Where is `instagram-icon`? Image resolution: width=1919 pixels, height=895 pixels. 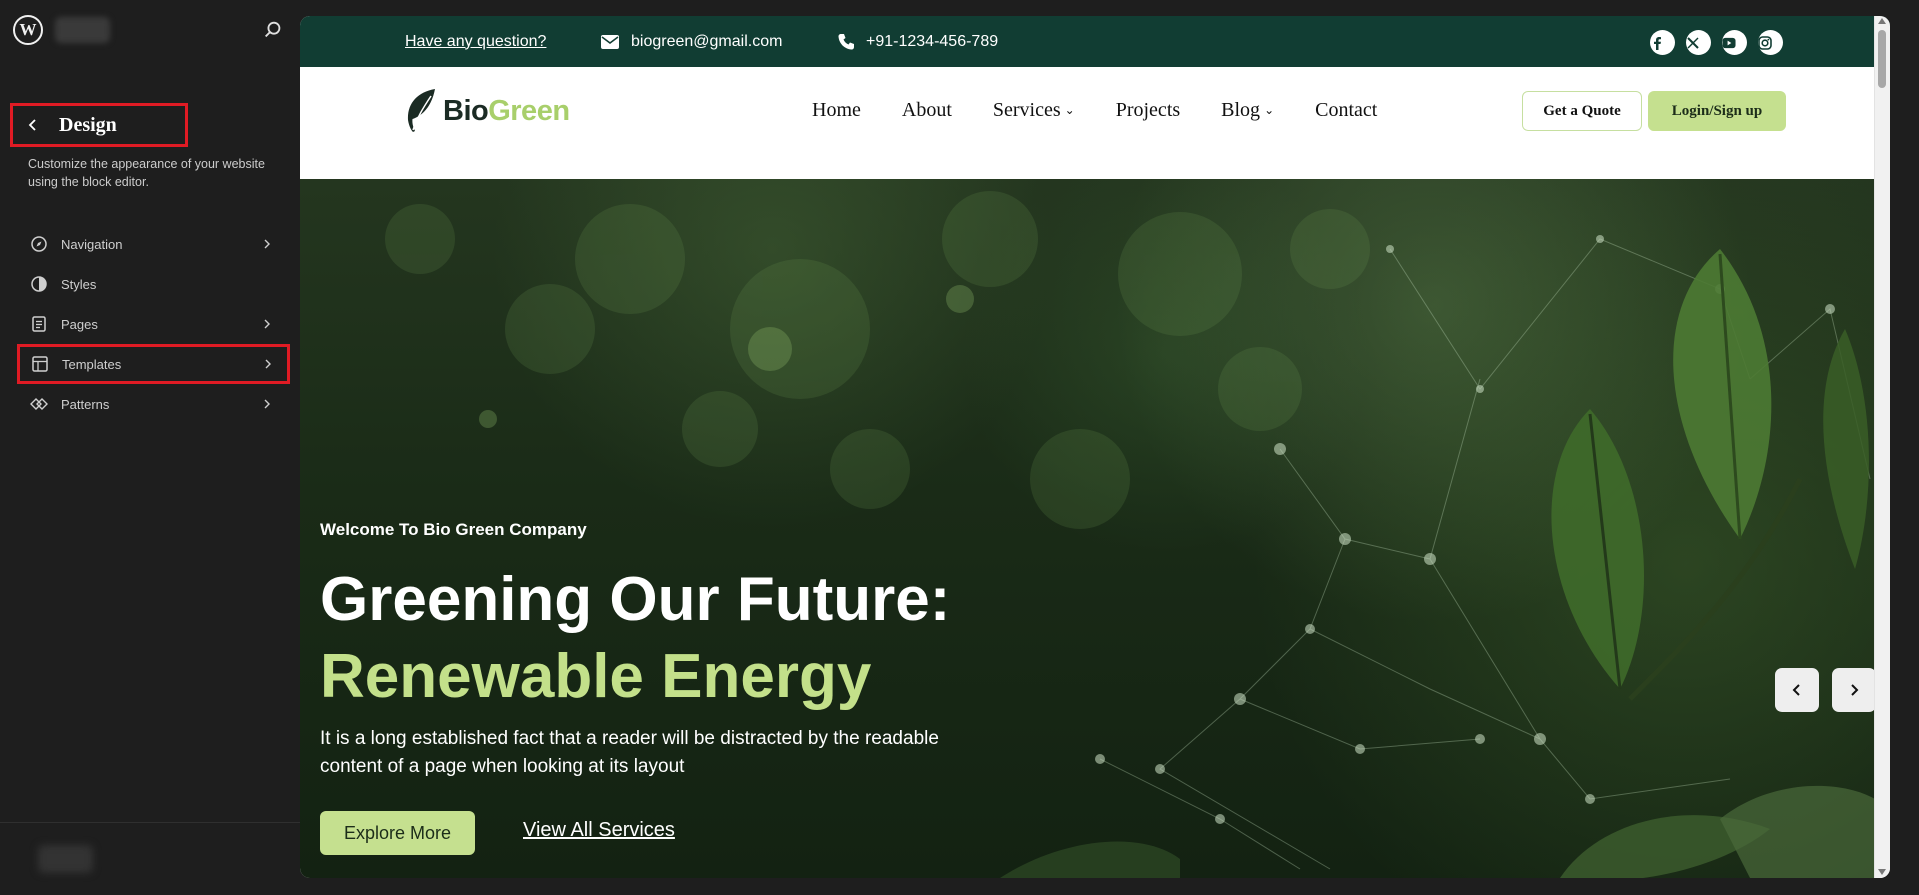
instagram-icon is located at coordinates (1770, 42).